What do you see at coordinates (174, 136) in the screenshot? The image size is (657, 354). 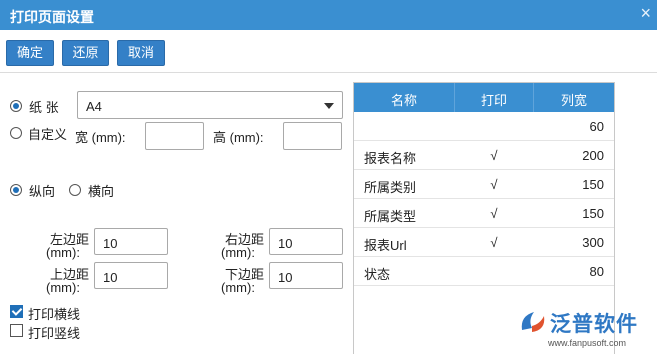 I see `width-input` at bounding box center [174, 136].